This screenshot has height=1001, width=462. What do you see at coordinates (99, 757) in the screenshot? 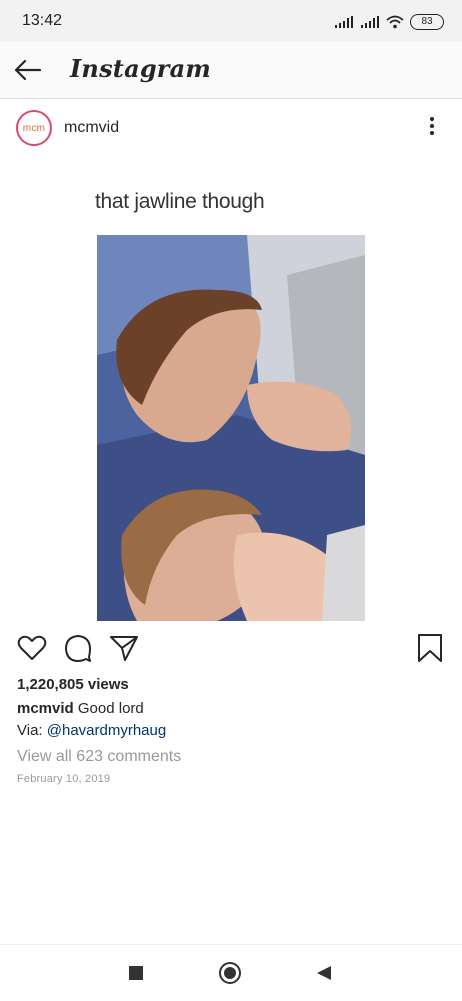
I see `view-comments-link: View all 623 comments` at bounding box center [99, 757].